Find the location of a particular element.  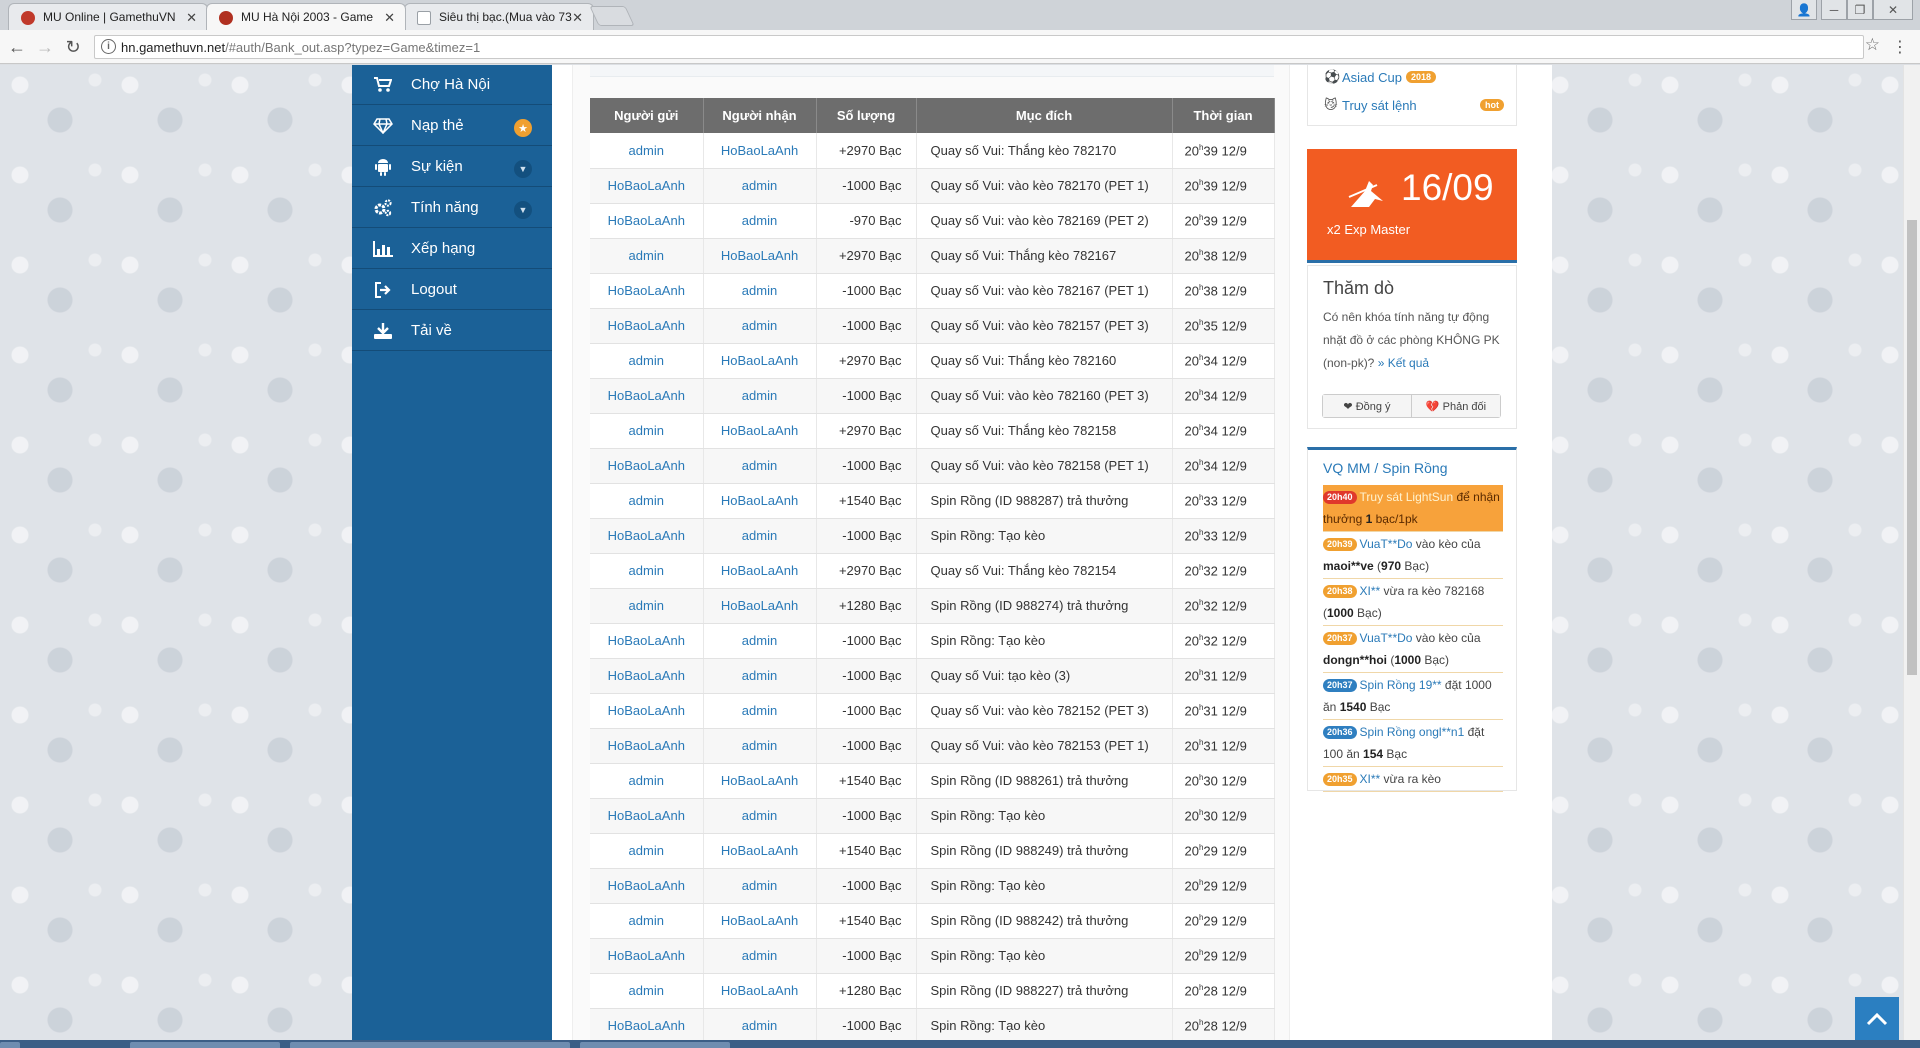

poll-result-link: » Kết quả is located at coordinates (1403, 363).